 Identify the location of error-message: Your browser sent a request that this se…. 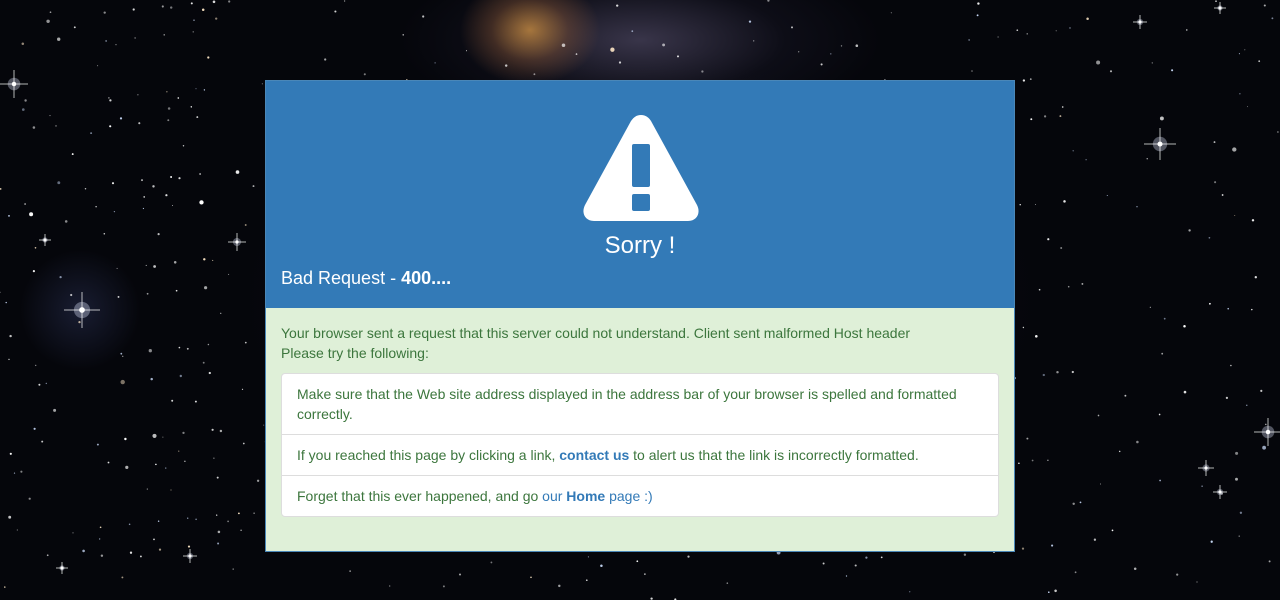
(596, 333).